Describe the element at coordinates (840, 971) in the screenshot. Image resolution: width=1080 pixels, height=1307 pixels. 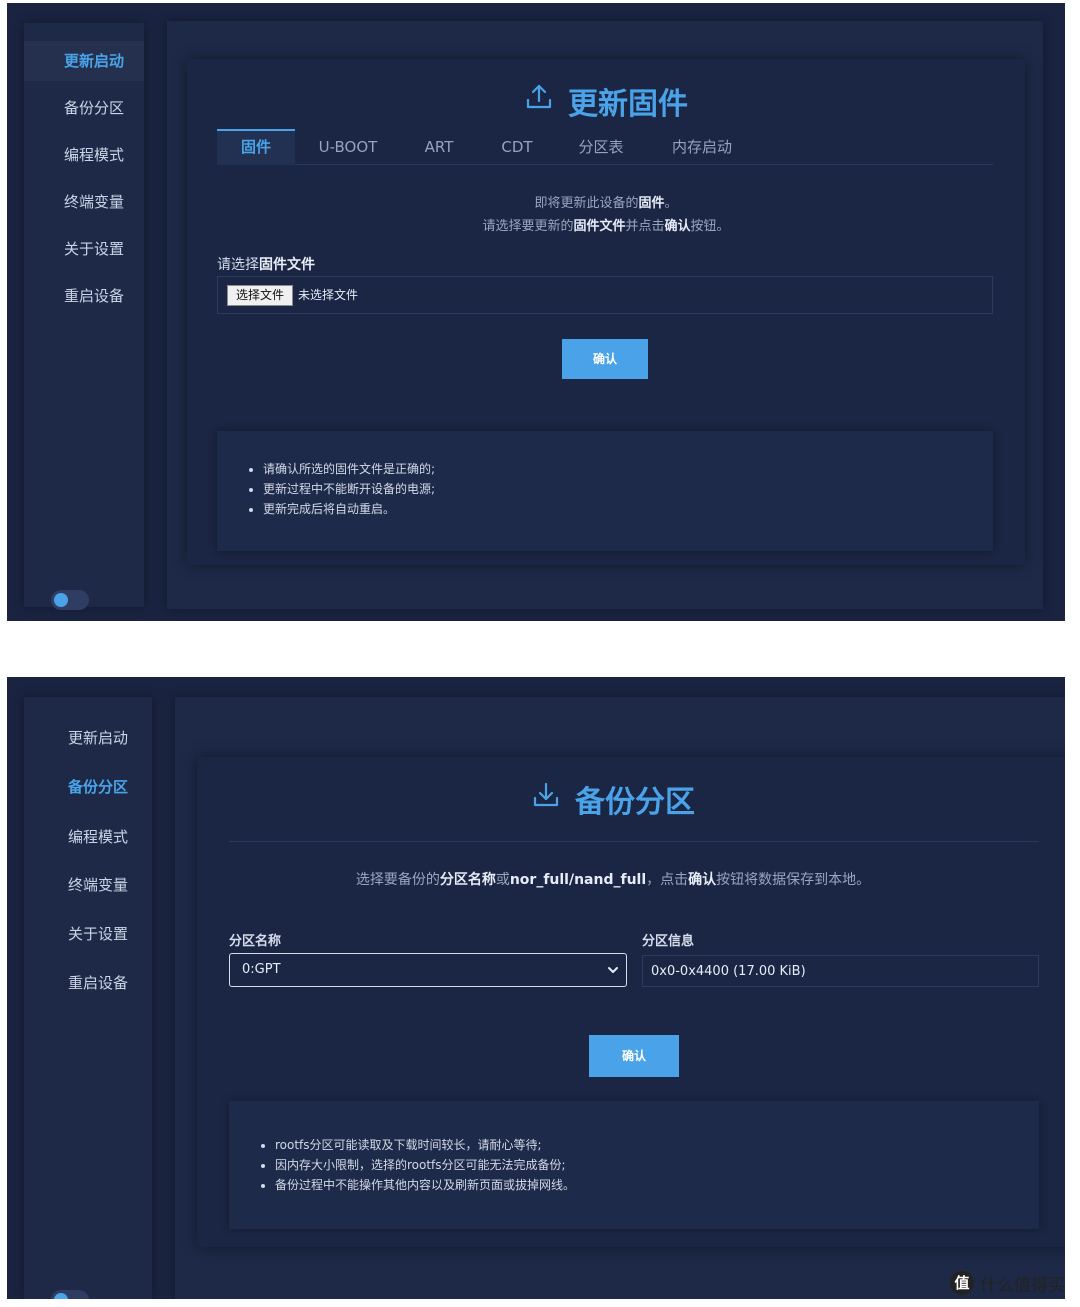
I see `partition-info-field: 0x0-0x4400 (17.00 KiB)` at that location.